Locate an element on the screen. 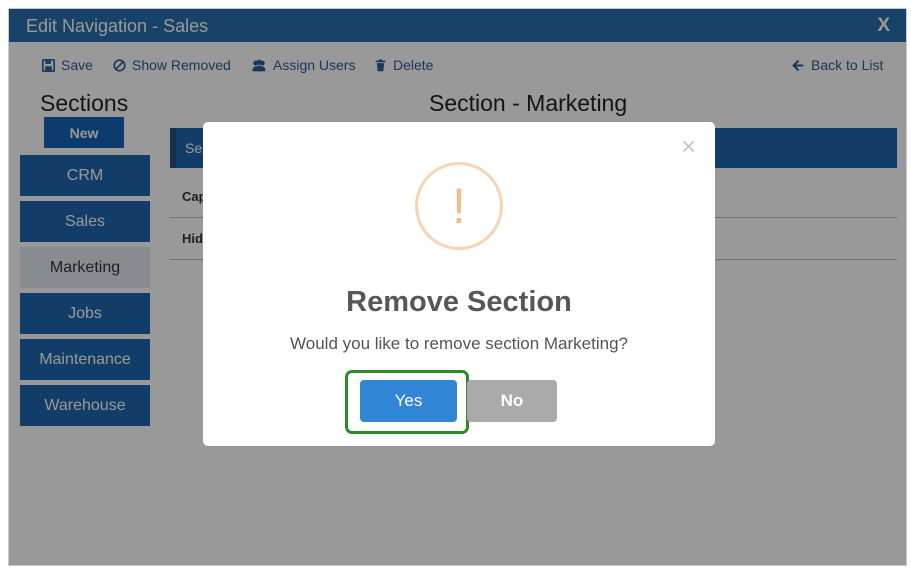  dialog-title: Remove Section is located at coordinates (459, 302).